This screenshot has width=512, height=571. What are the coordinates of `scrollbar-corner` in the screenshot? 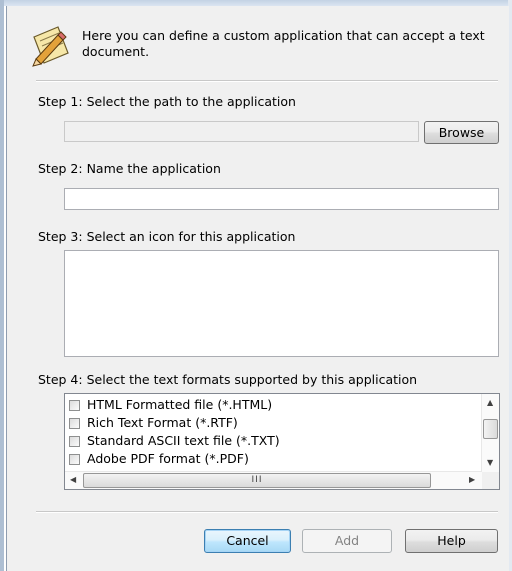 It's located at (490, 480).